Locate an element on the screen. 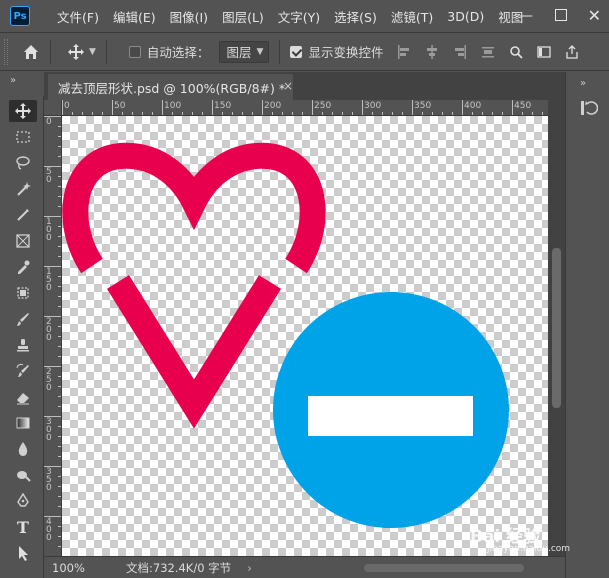  gradient-tool is located at coordinates (23, 423).